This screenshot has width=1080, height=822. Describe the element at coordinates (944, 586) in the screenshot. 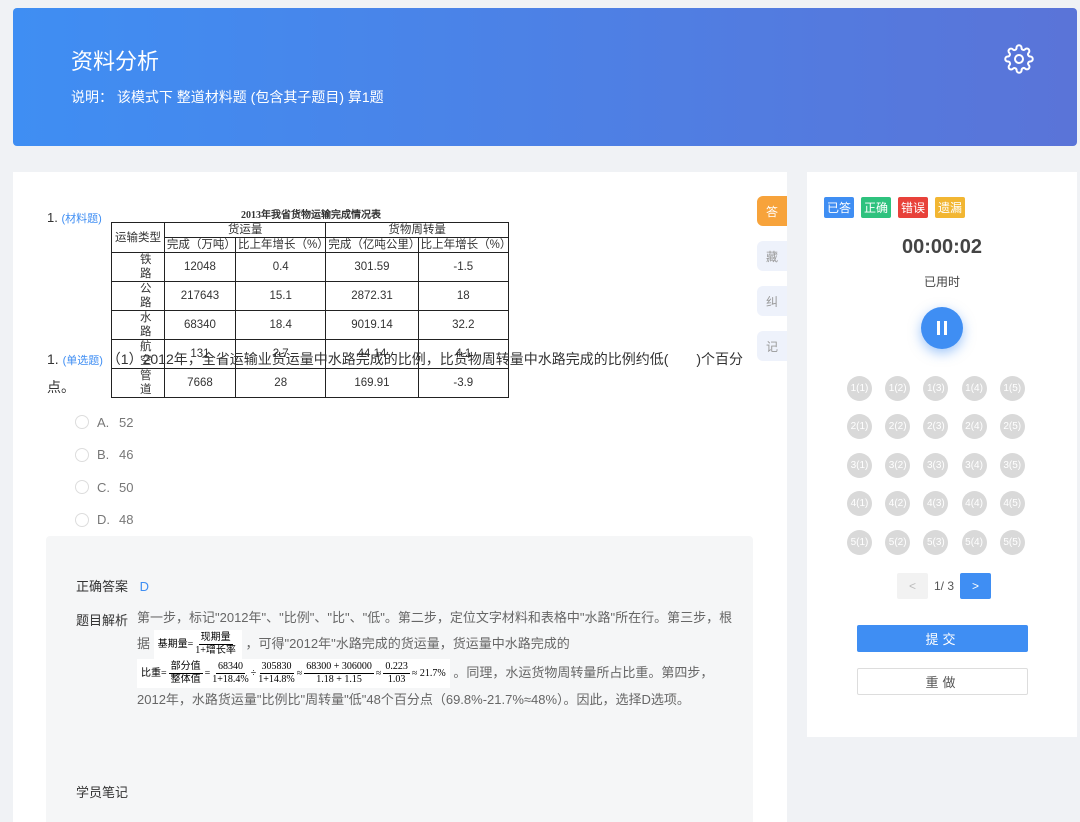

I see `page-info: 1/ 3` at that location.